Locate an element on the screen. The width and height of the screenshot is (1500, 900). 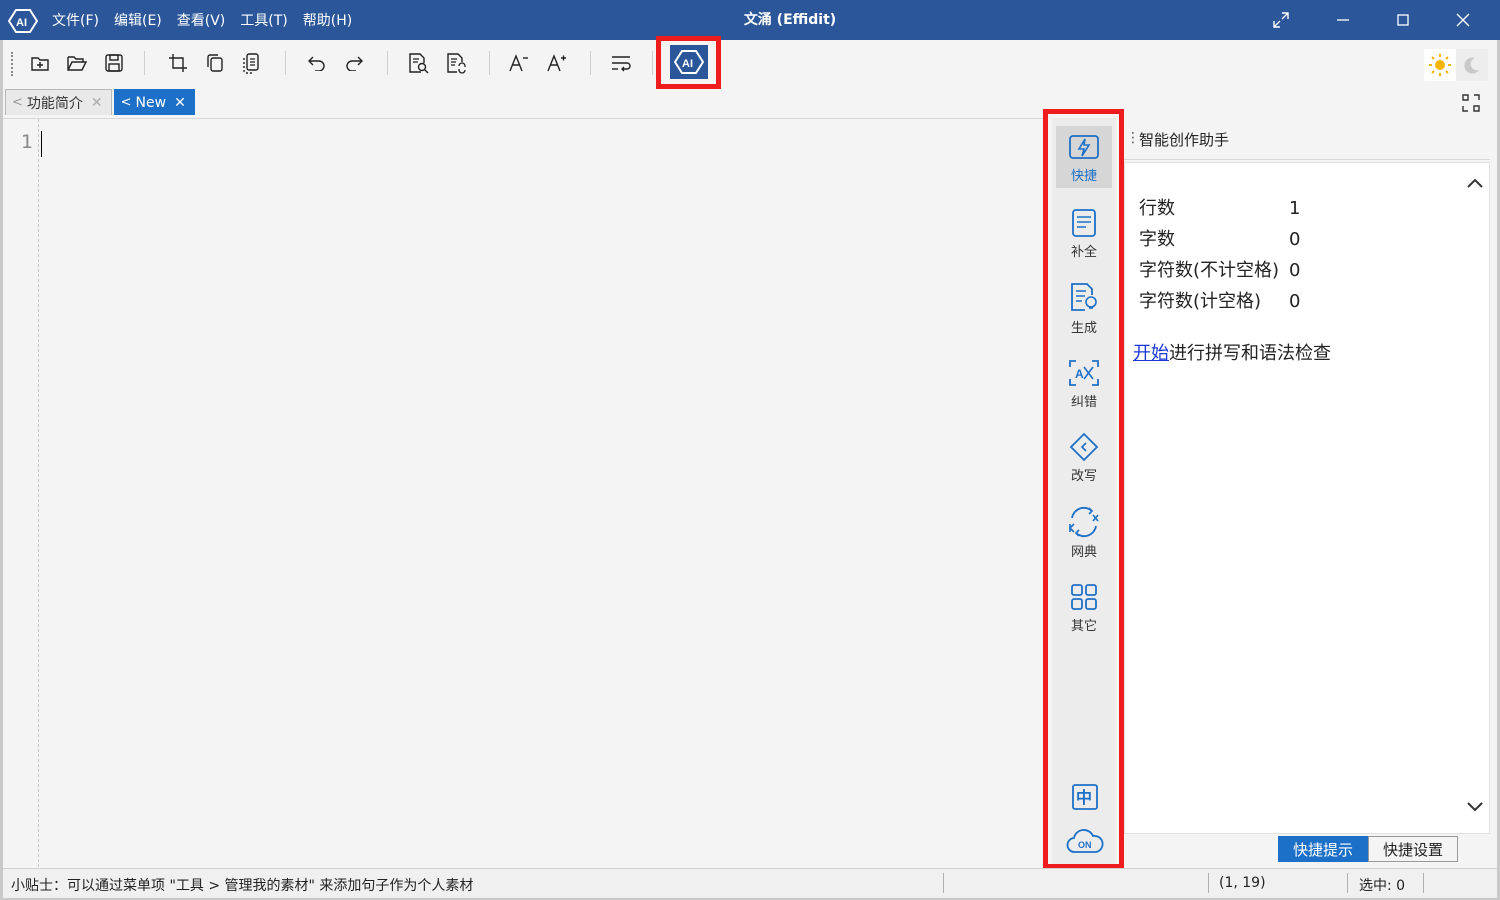
scroll-up-icon is located at coordinates (1475, 183).